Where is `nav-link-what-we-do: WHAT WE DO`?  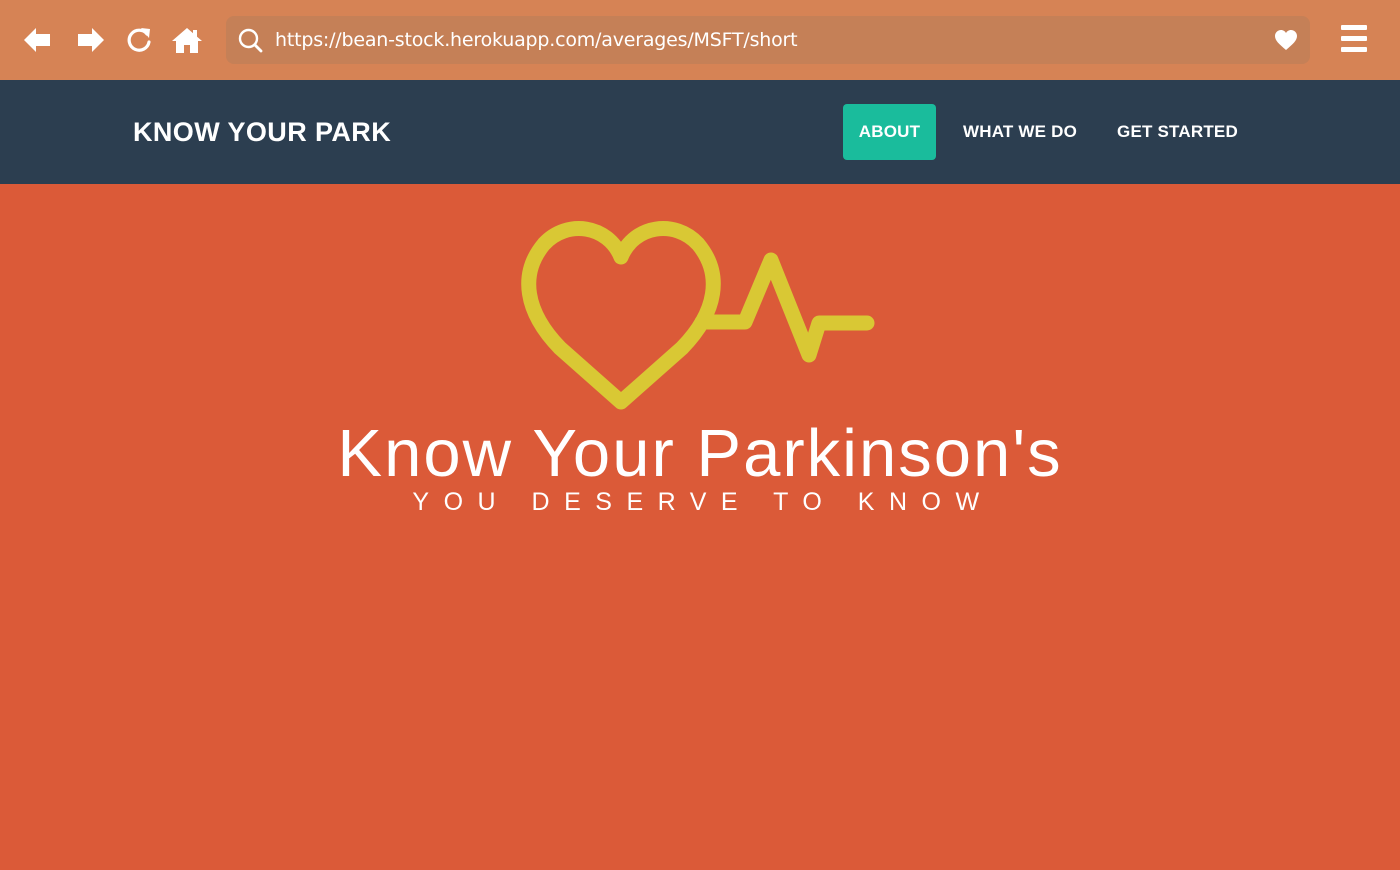 nav-link-what-we-do: WHAT WE DO is located at coordinates (1020, 132).